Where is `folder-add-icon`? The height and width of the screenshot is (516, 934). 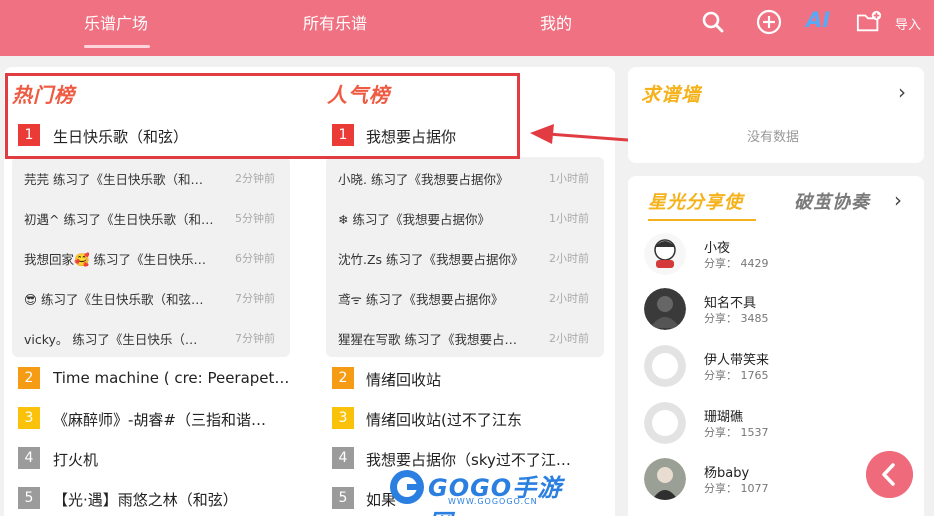
folder-add-icon is located at coordinates (869, 22).